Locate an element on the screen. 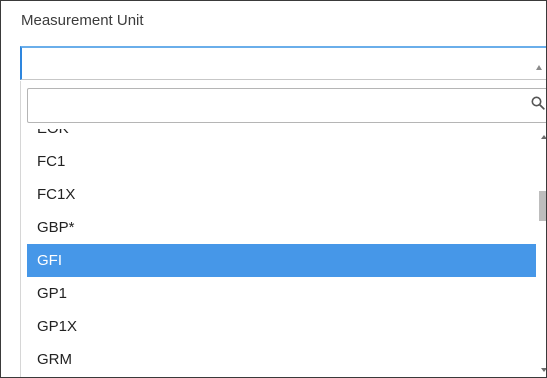 This screenshot has height=378, width=547. scroll-thumb is located at coordinates (542, 206).